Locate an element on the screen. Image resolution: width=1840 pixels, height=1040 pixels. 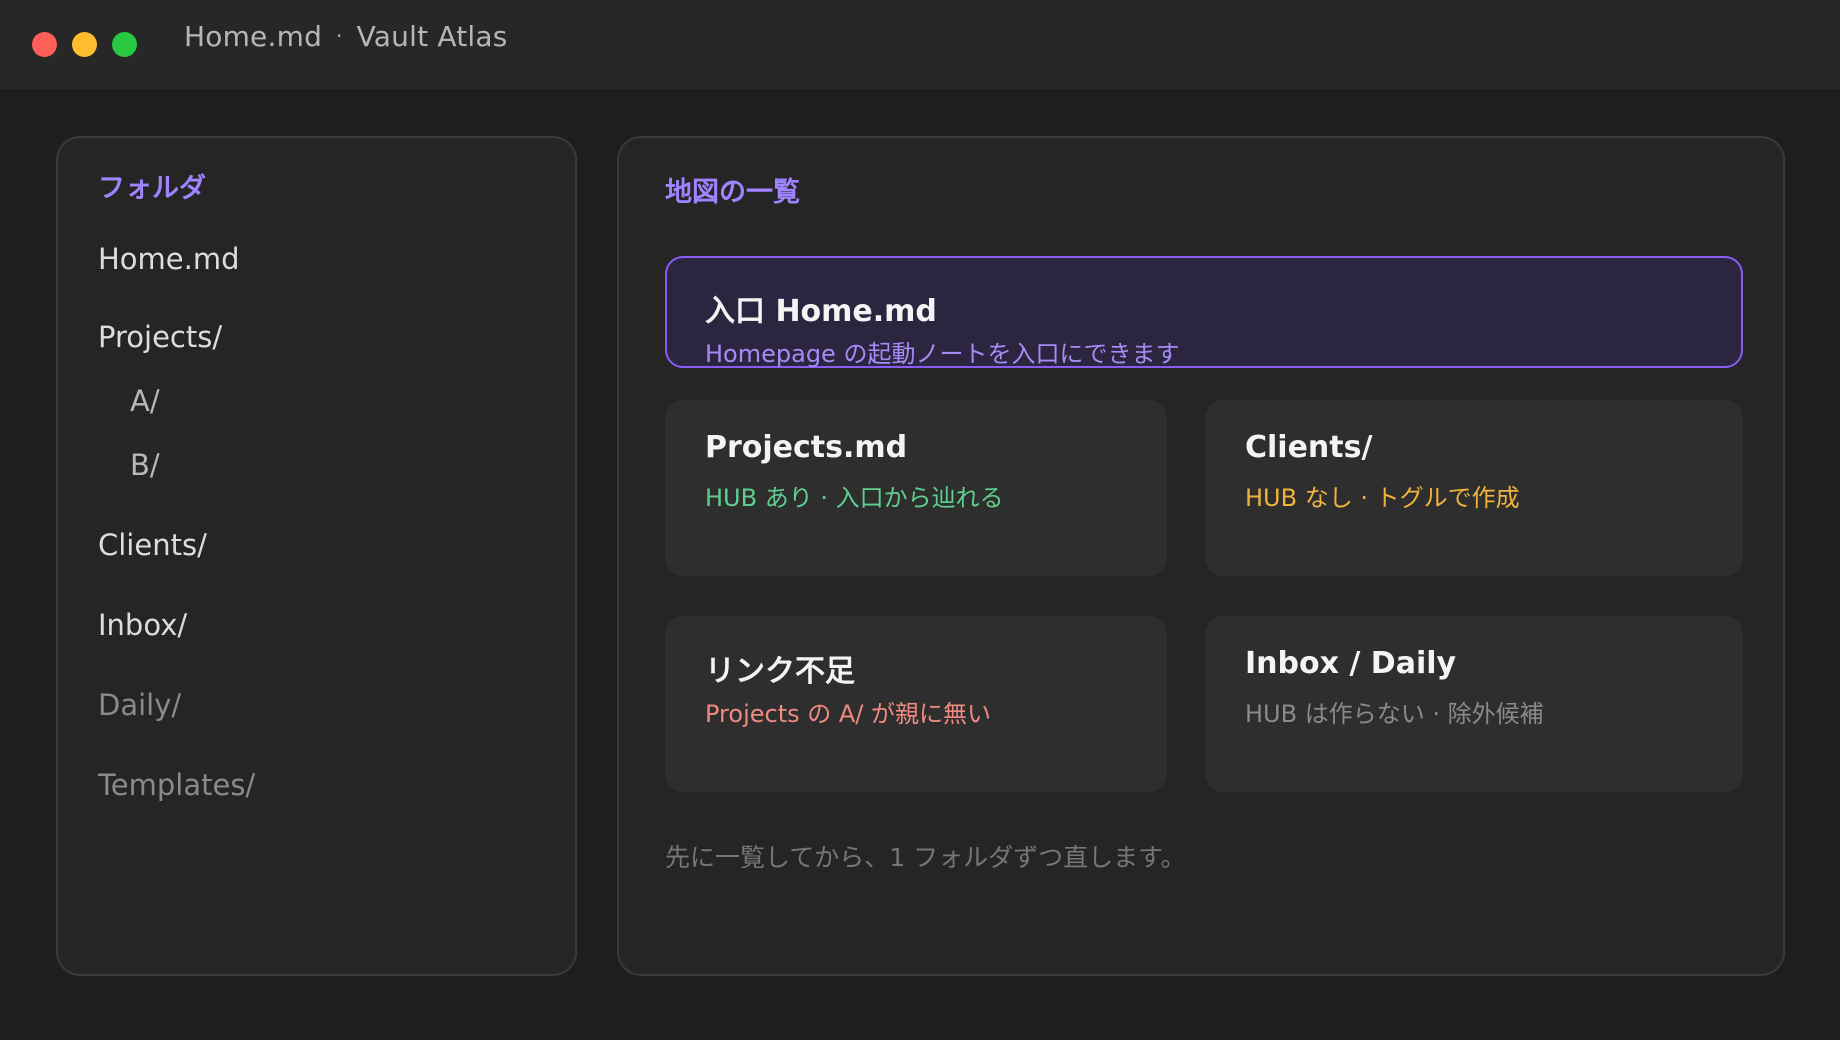
entry-card: 入口 Home.md Homepage の起動ノートを入口にできます is located at coordinates (1204, 312).